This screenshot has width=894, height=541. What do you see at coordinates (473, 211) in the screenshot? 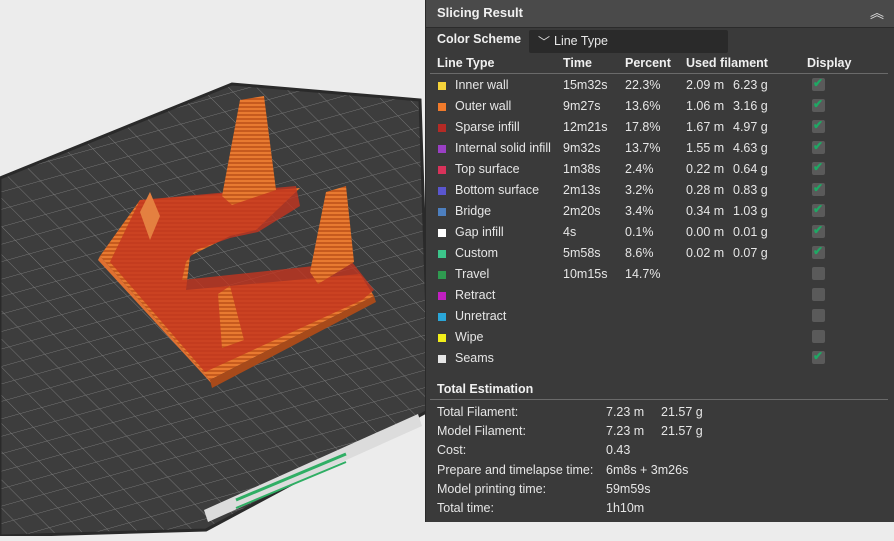
I see `line-type-name: Bridge` at bounding box center [473, 211].